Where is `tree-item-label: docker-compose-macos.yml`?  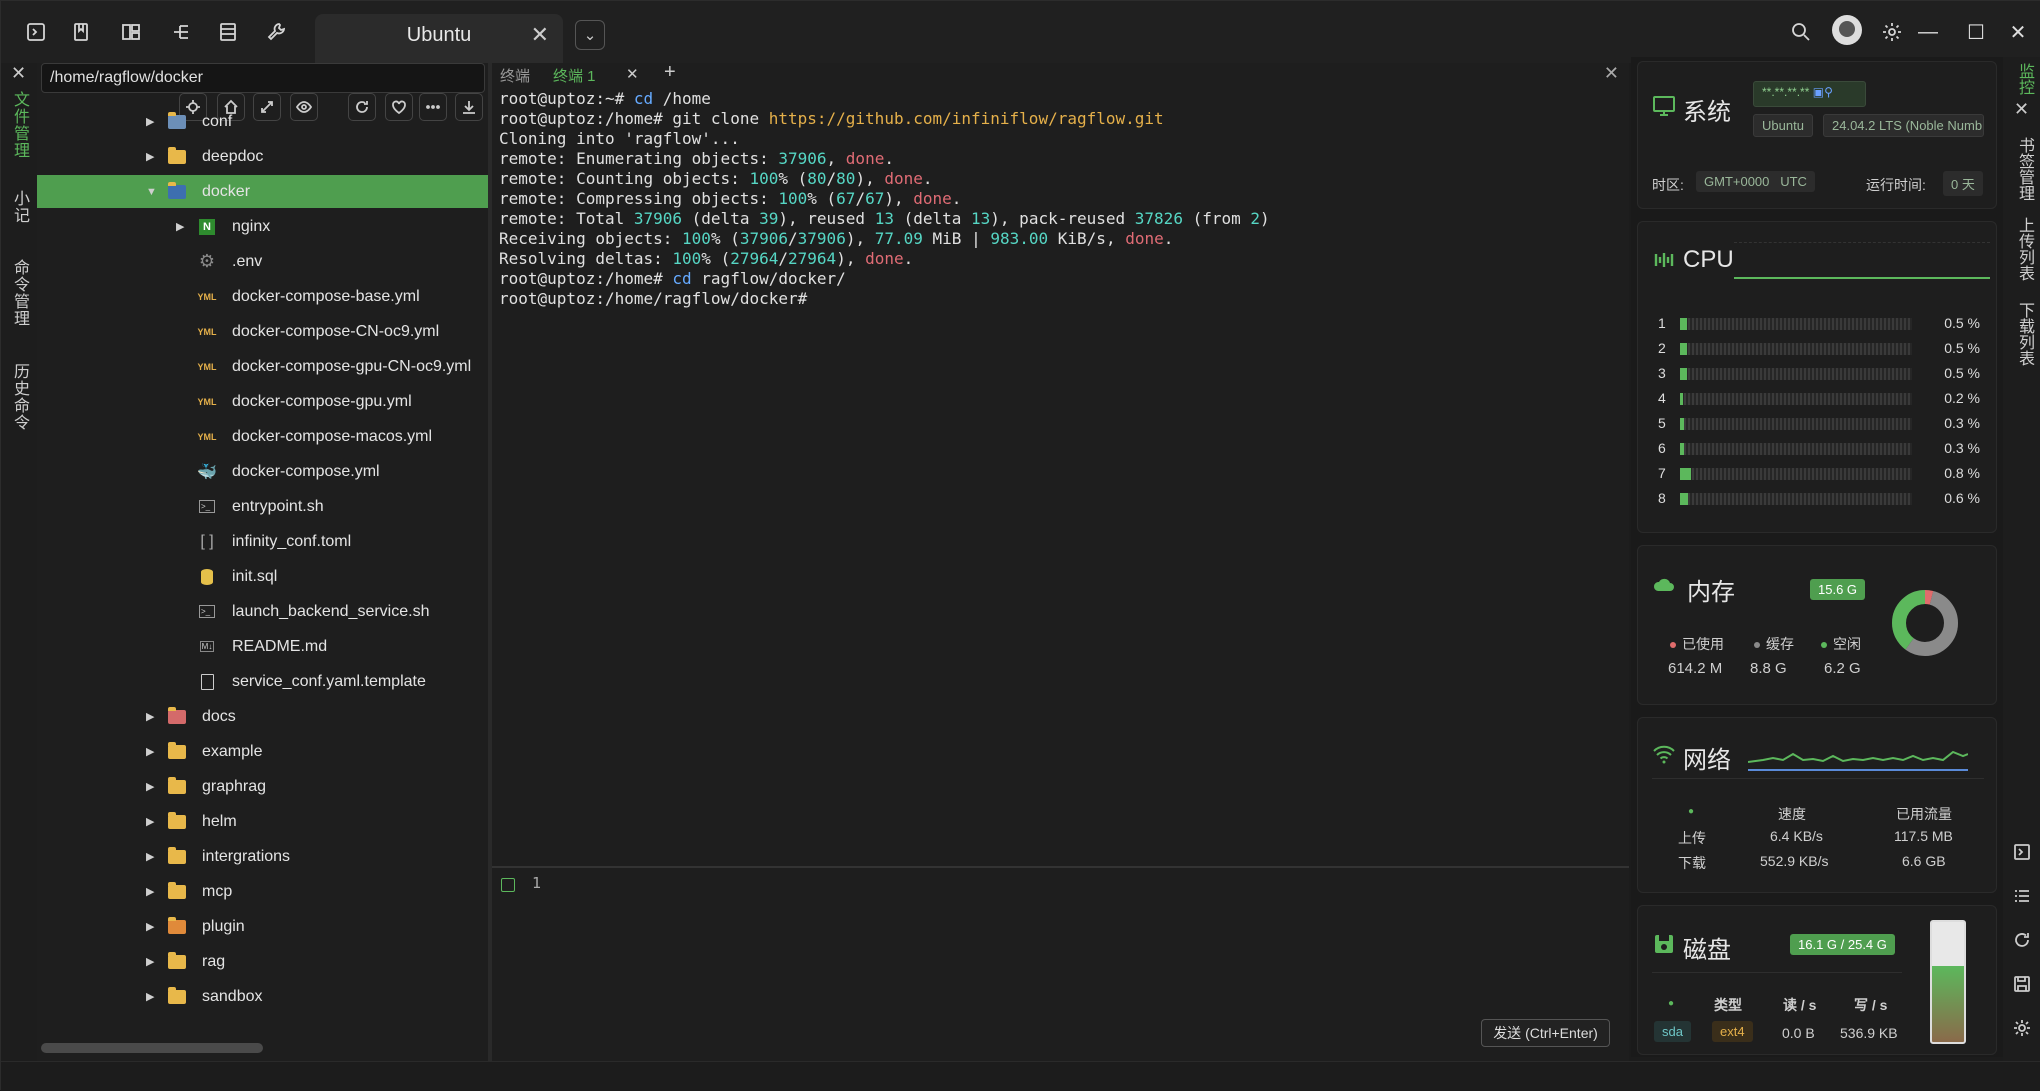
tree-item-label: docker-compose-macos.yml is located at coordinates (332, 436).